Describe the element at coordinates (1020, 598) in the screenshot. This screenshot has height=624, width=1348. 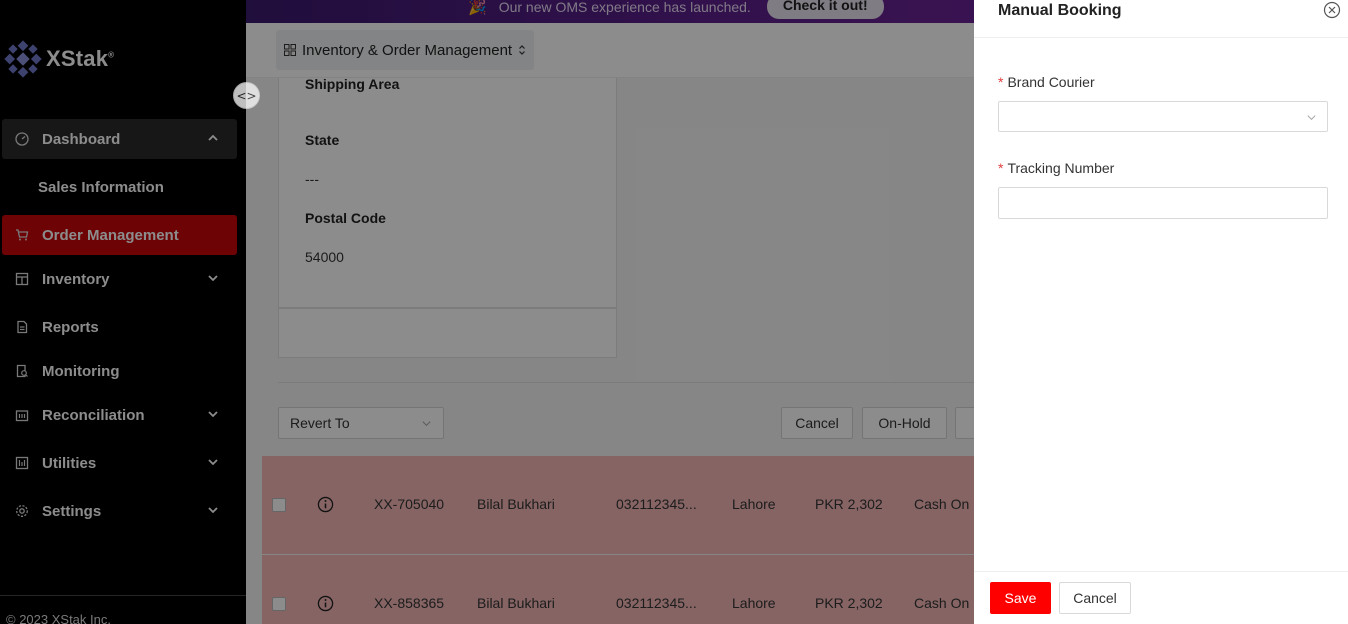
I see `save-button: Save` at that location.